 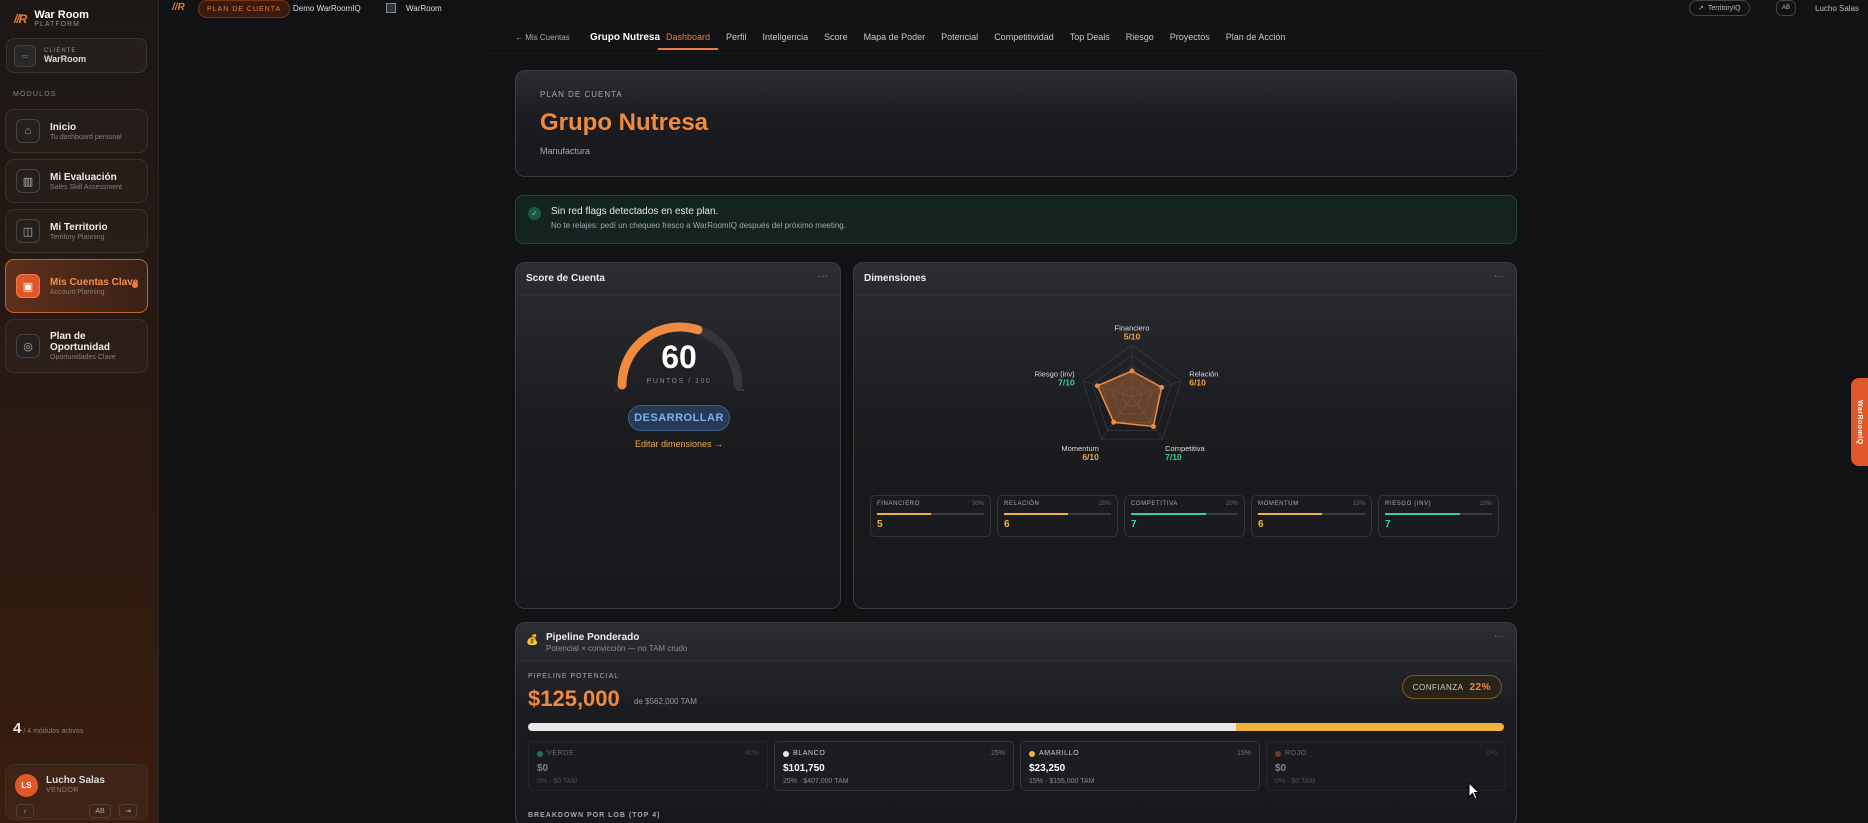 I want to click on user-role: VENDOR, so click(x=62, y=790).